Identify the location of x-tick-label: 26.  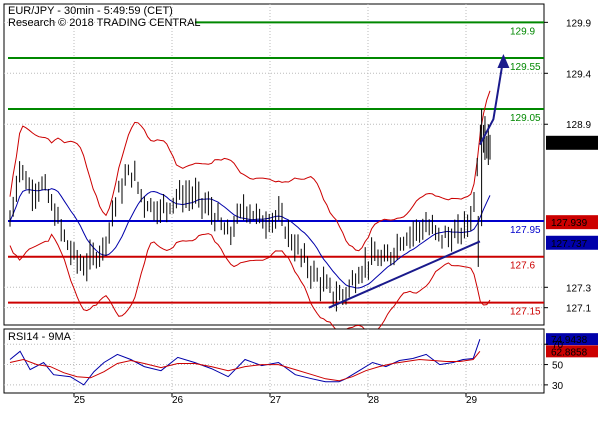
(178, 400).